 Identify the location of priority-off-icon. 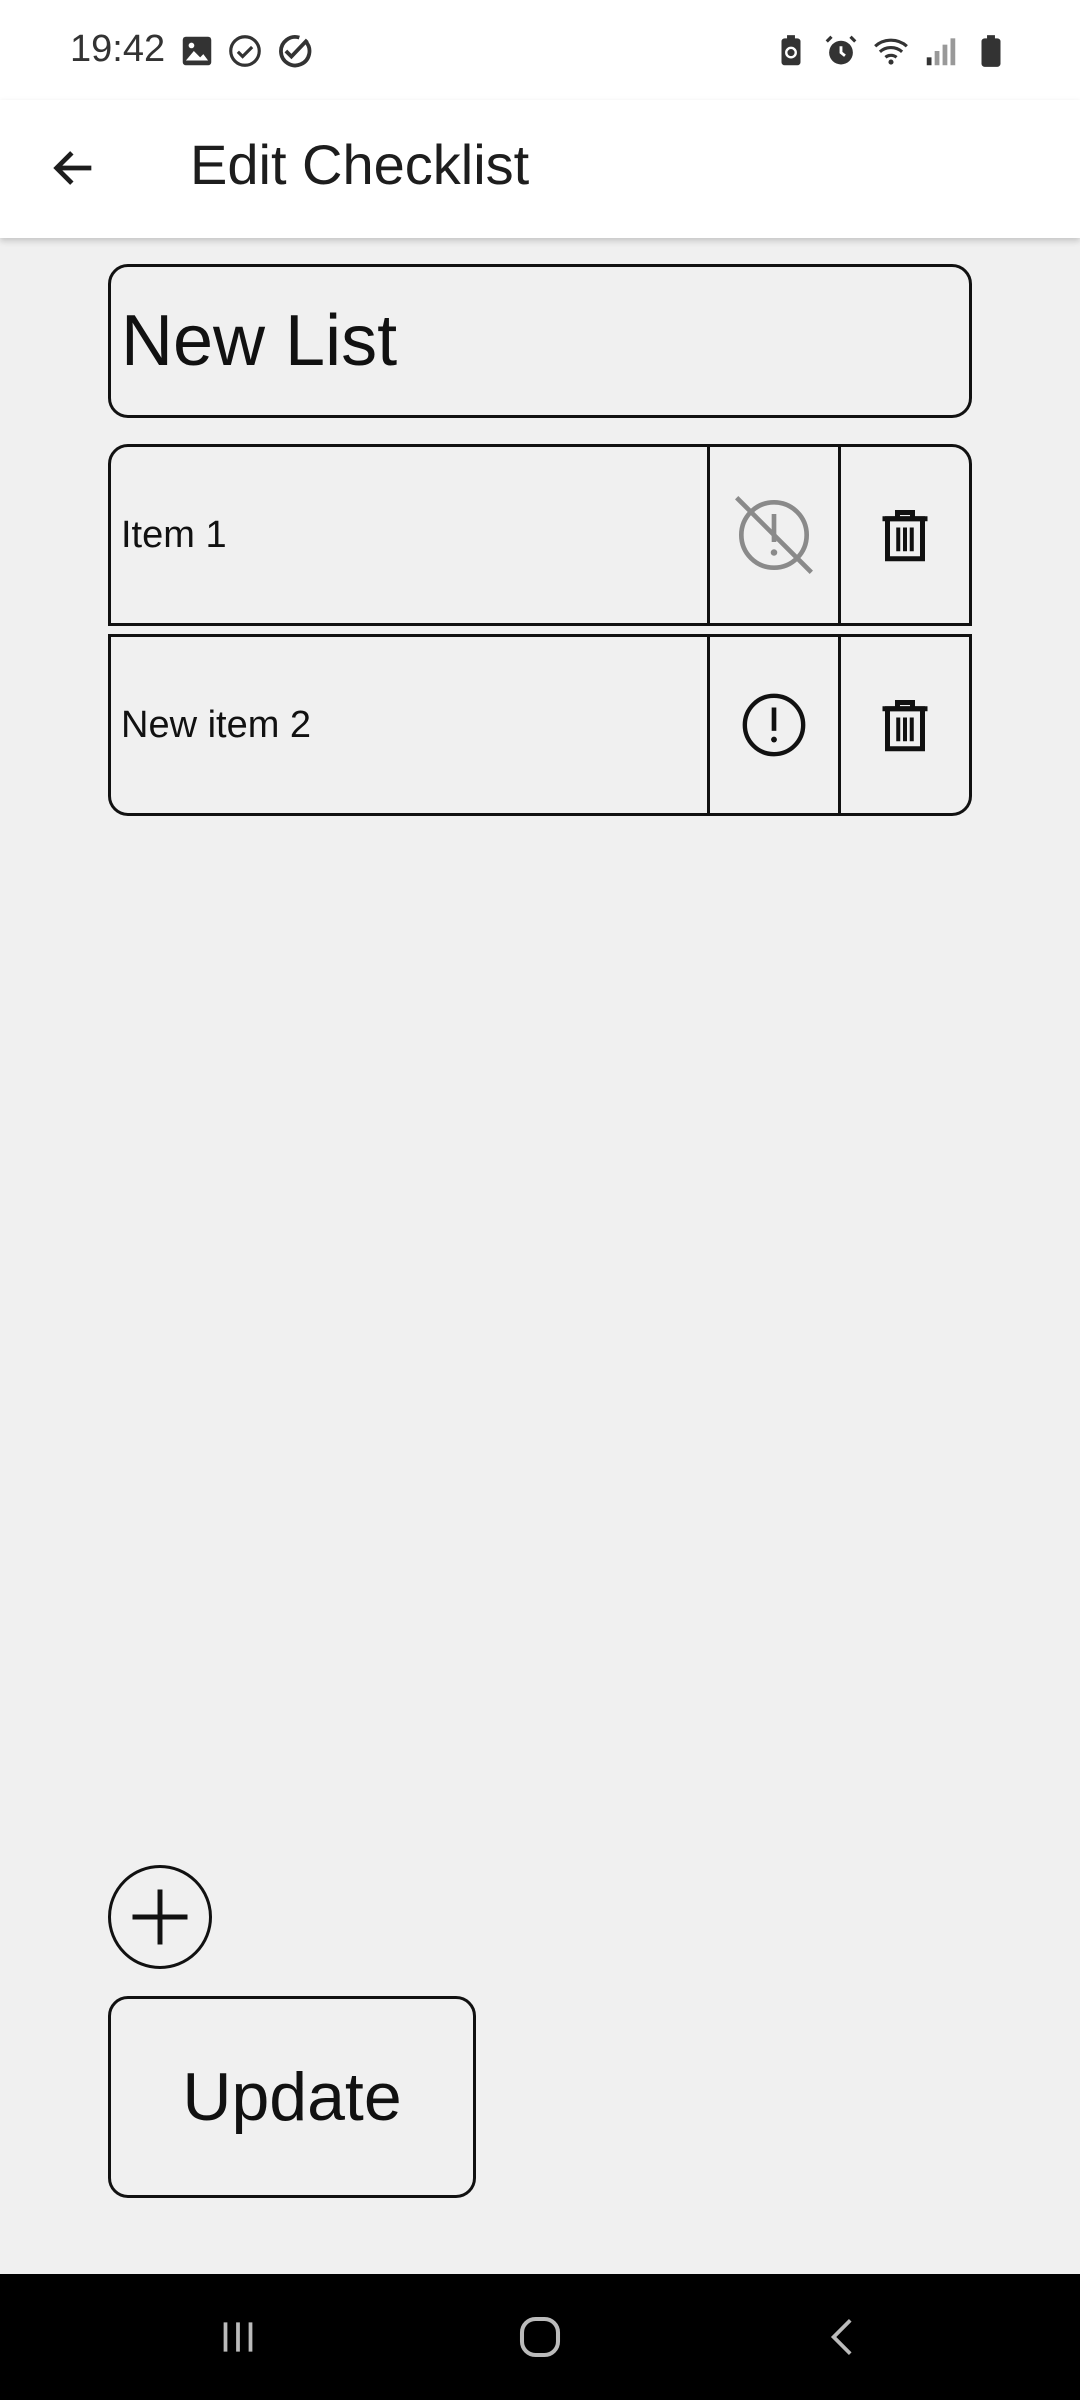
(774, 535).